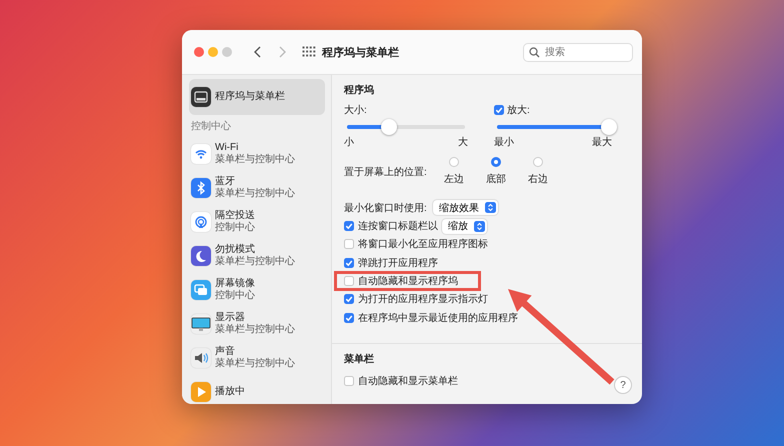 The height and width of the screenshot is (446, 784). I want to click on search-field: 搜索, so click(578, 52).